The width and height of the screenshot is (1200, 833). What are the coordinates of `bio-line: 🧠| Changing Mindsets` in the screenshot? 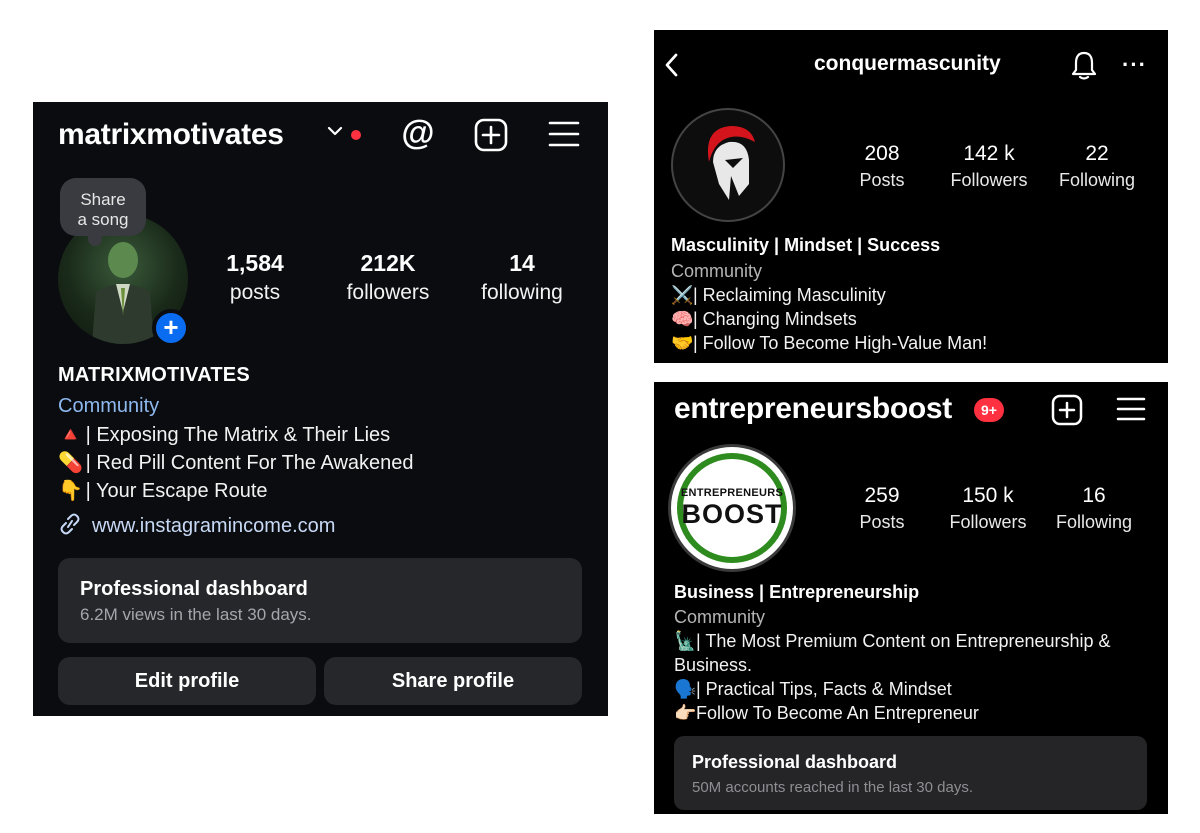 It's located at (764, 319).